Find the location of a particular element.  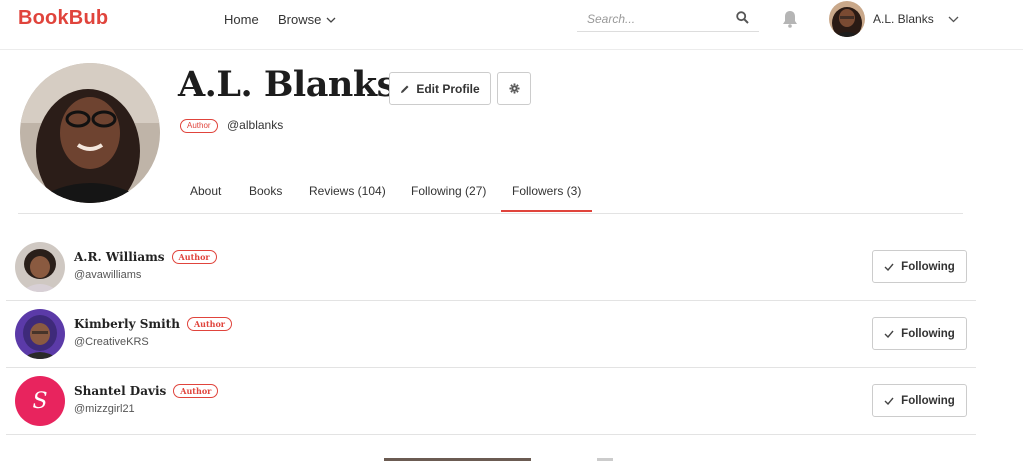

profile-name: A.L. Blanks is located at coordinates (287, 84).